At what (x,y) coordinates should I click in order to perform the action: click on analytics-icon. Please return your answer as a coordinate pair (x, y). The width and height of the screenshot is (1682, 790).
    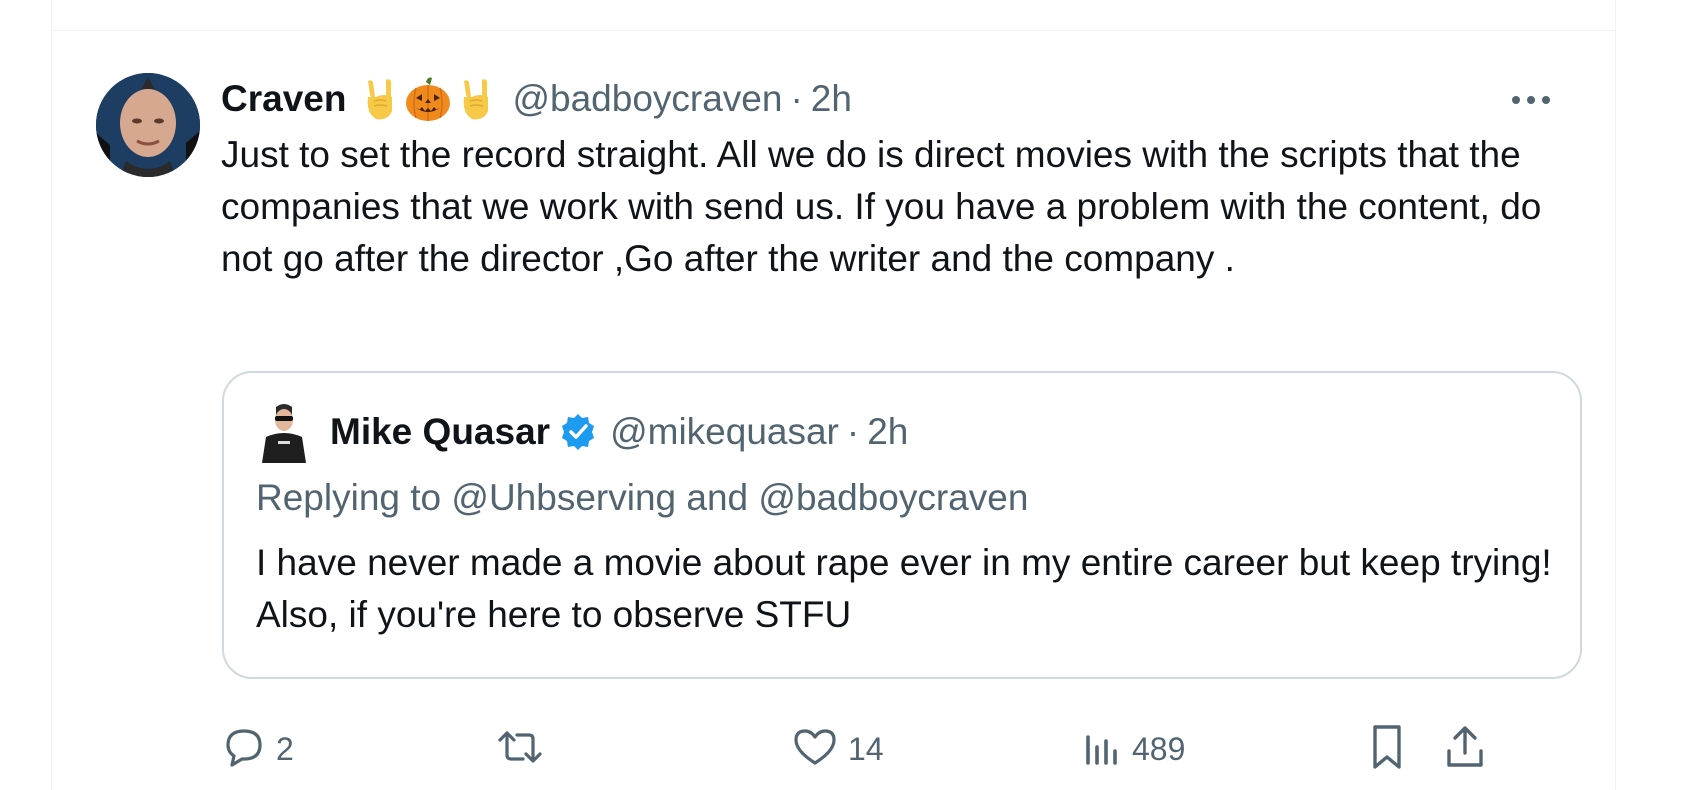
    Looking at the image, I should click on (1102, 749).